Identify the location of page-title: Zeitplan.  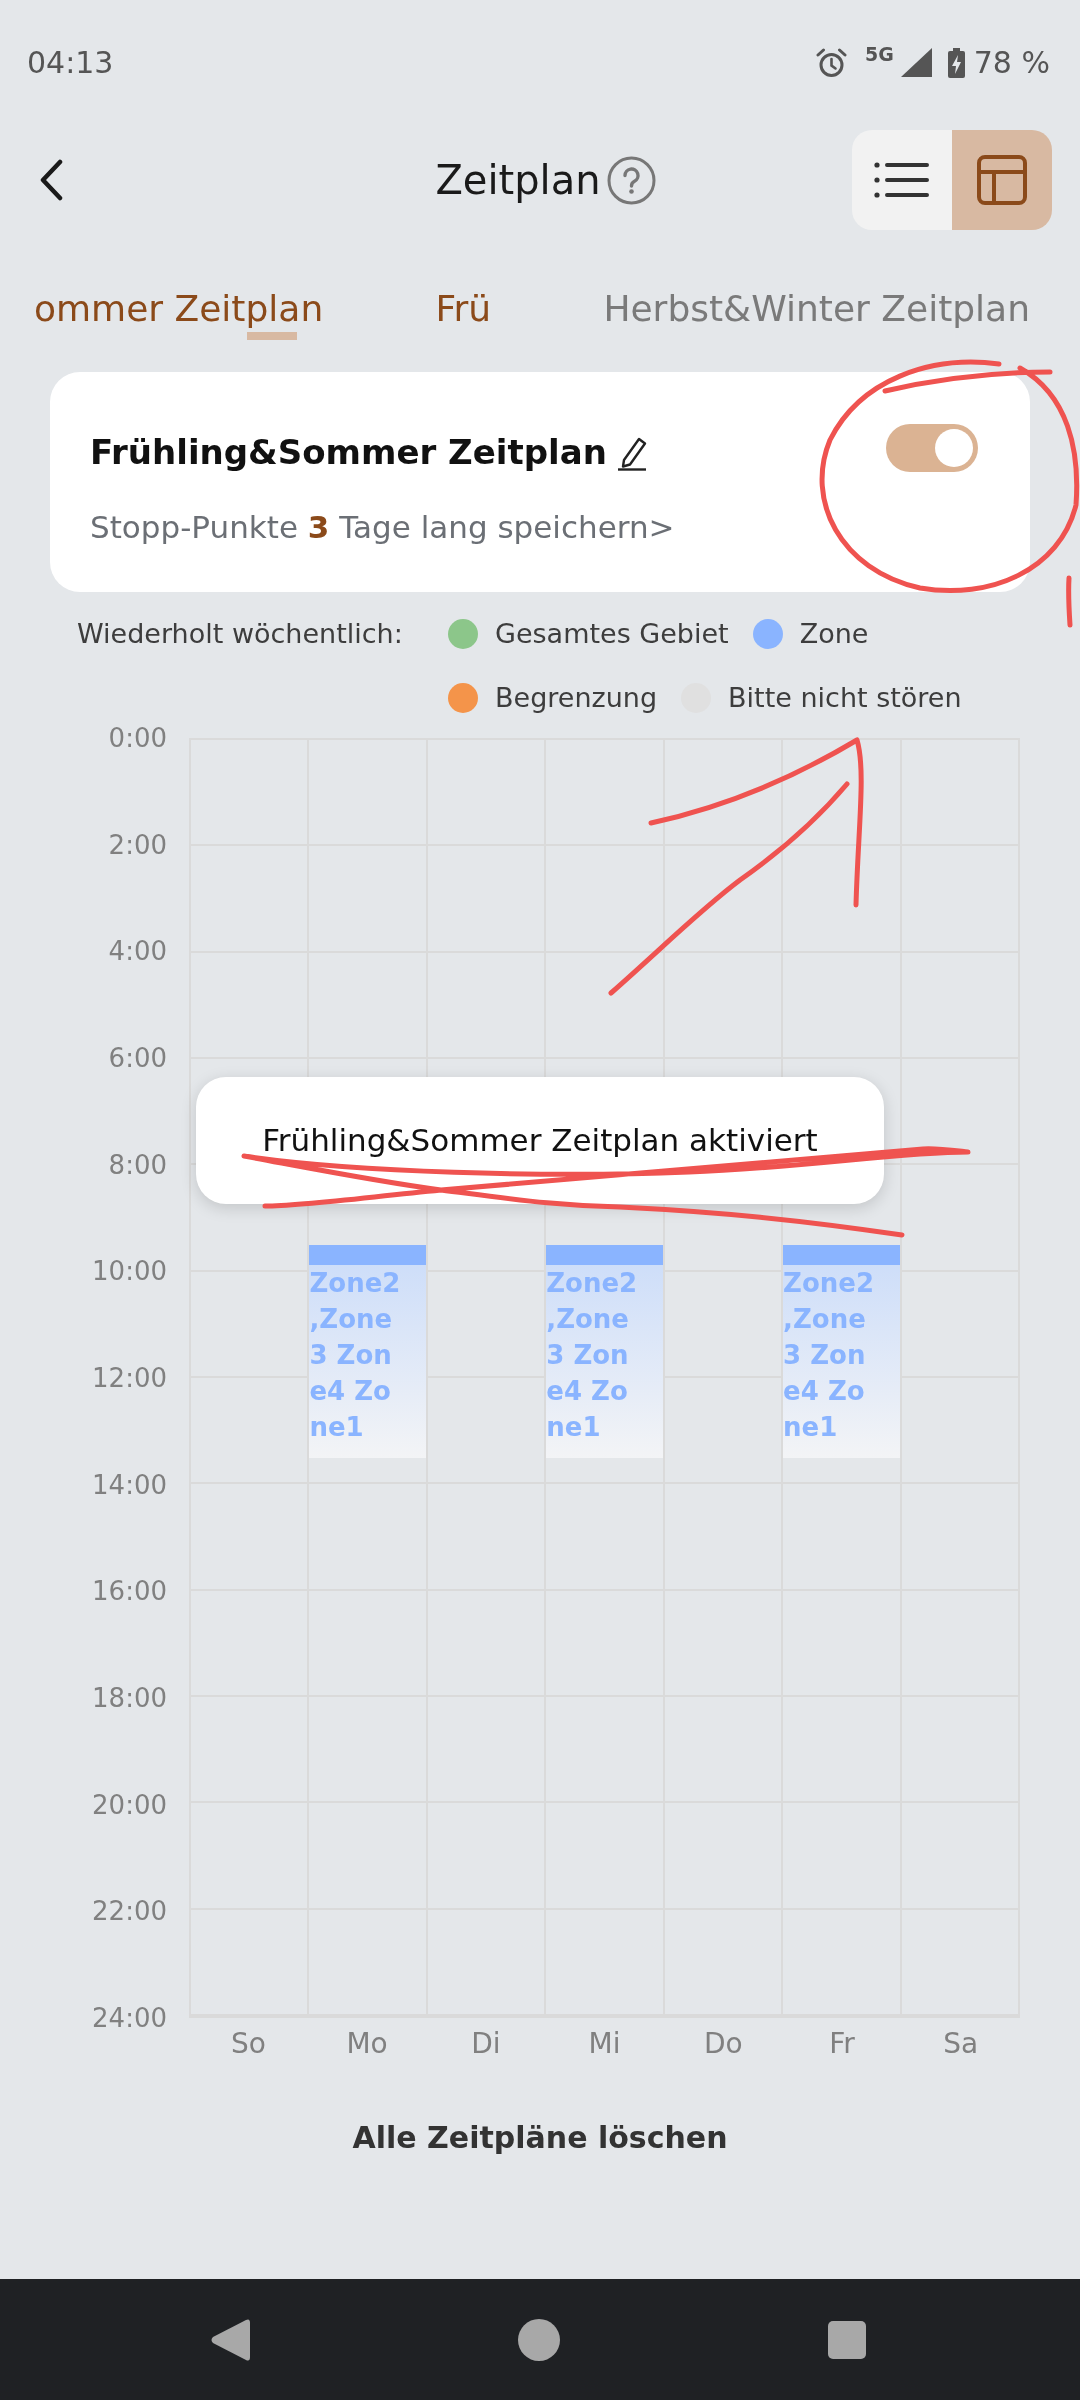
(518, 180).